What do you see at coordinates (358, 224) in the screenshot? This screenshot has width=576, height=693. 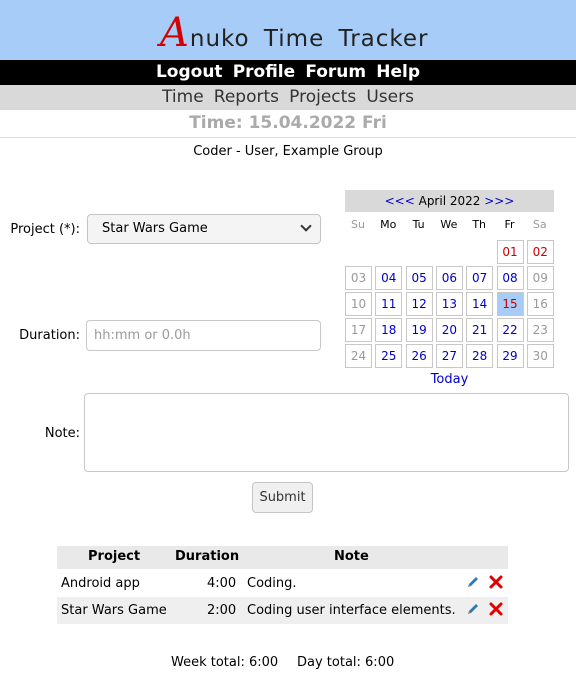 I see `calendar-weekday: Su` at bounding box center [358, 224].